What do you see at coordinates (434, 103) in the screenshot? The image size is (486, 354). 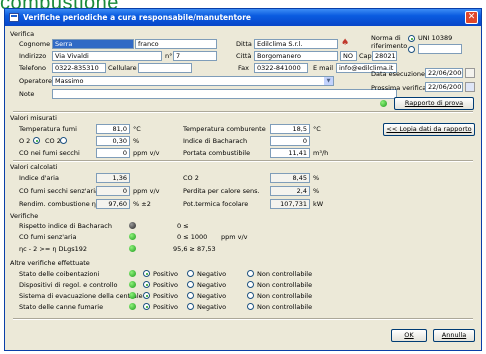 I see `rapporto-di-prova-button: Rapporto di prova` at bounding box center [434, 103].